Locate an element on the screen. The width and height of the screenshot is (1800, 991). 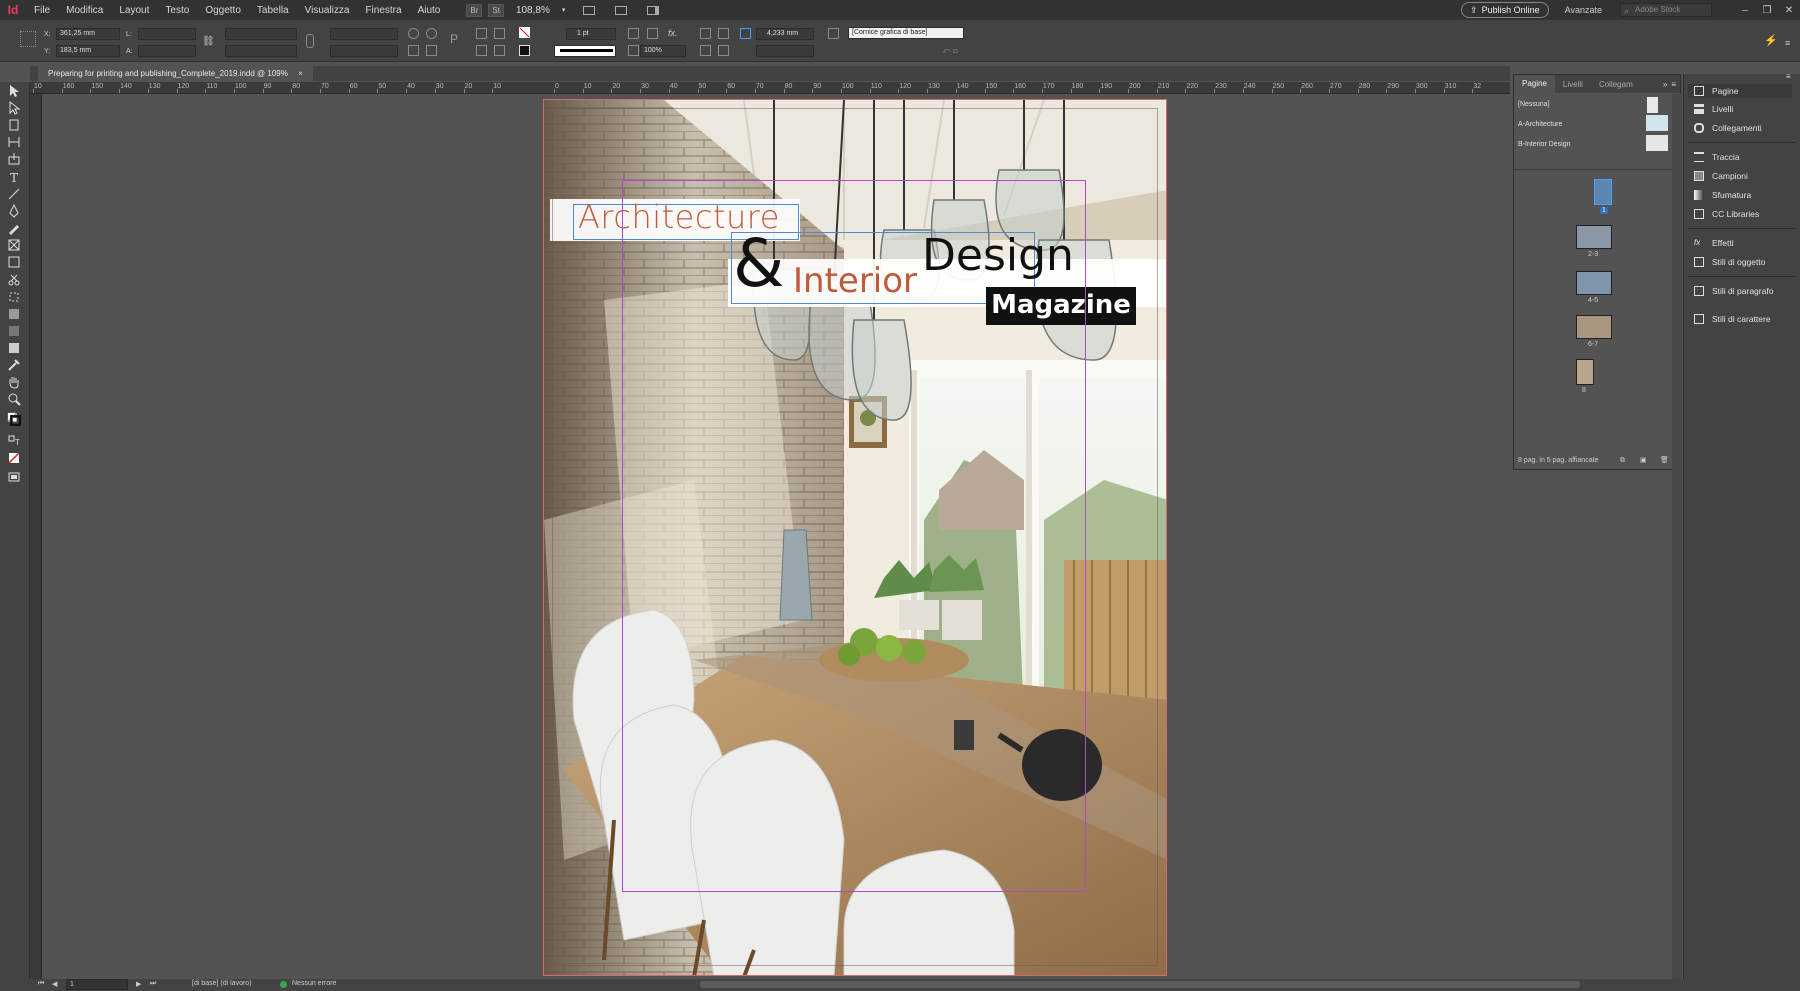
line-tool-icon is located at coordinates (15, 194).